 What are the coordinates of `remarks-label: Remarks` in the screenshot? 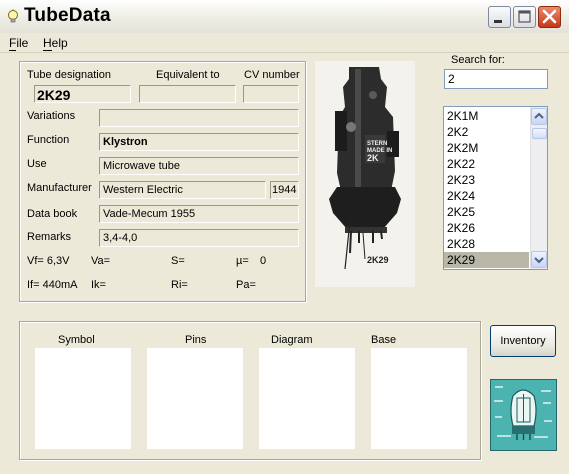 It's located at (49, 237).